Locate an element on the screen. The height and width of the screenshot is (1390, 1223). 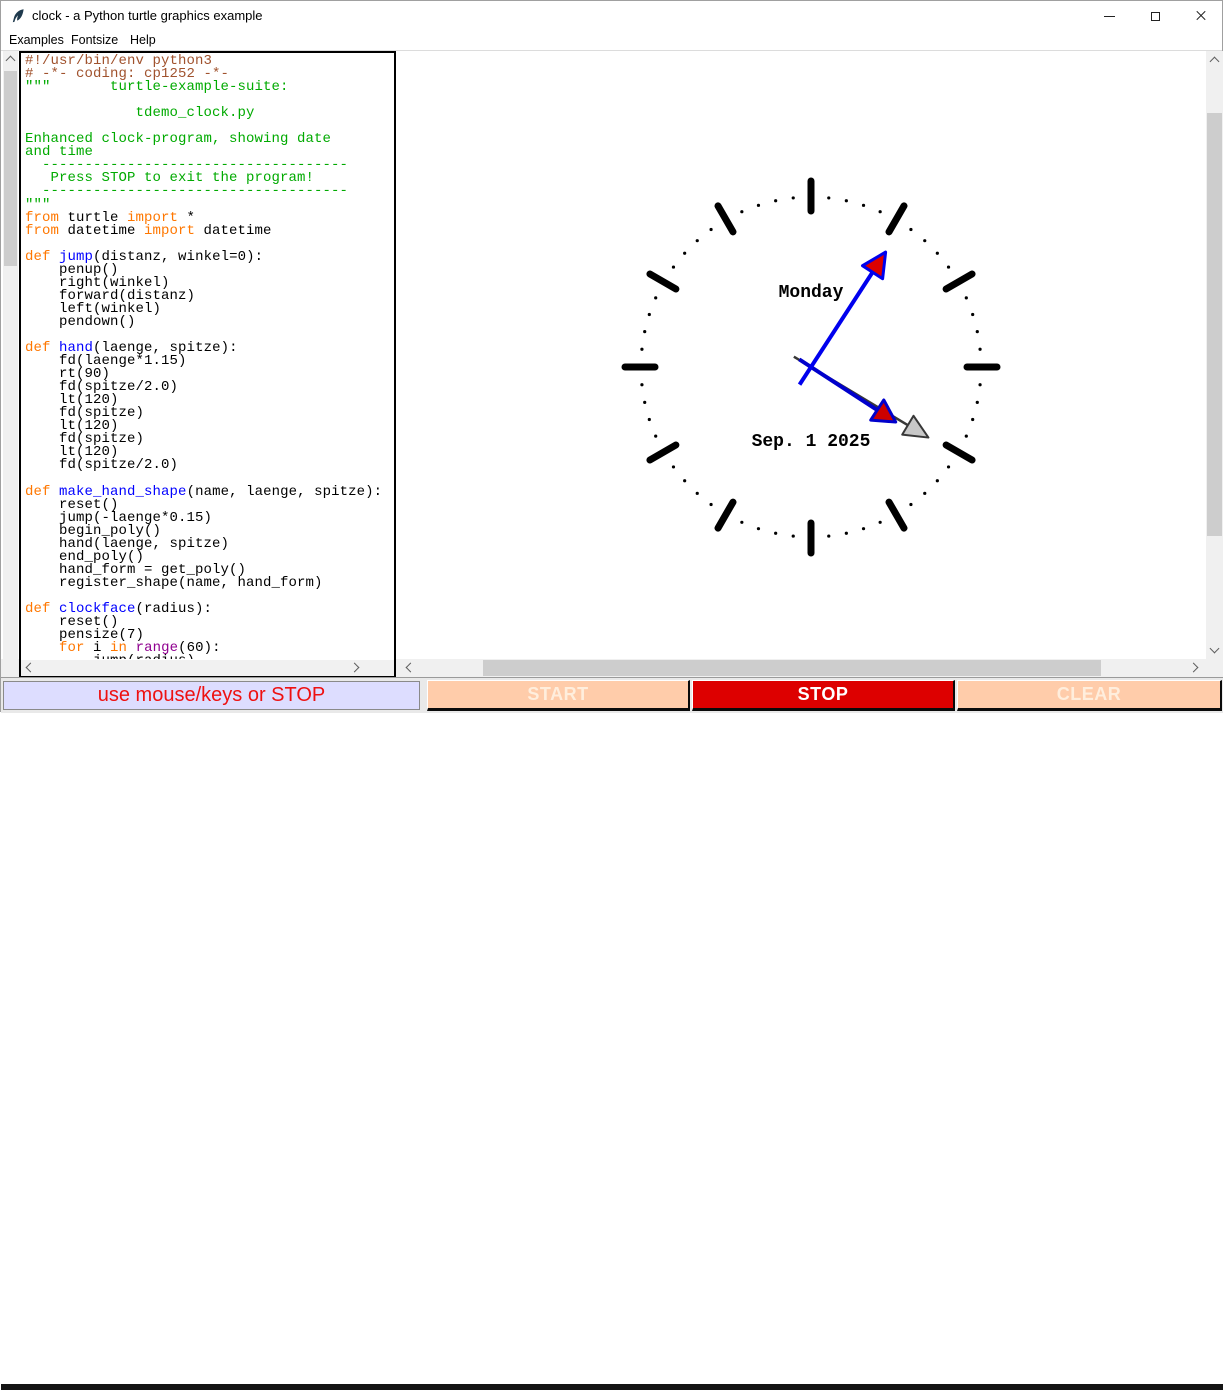
code-line: from datetime import datetime is located at coordinates (148, 230).